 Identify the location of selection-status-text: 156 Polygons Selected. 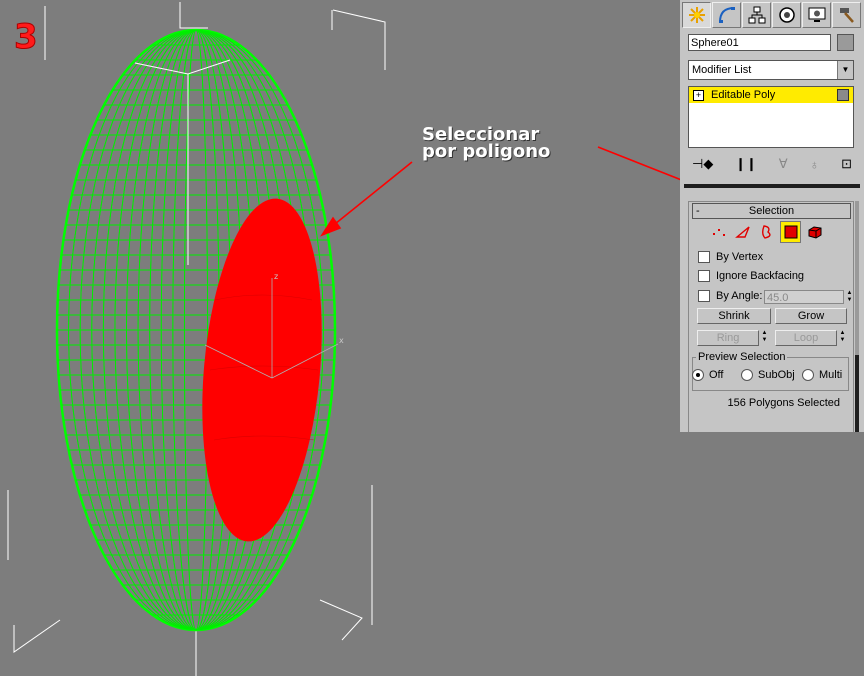
(783, 403).